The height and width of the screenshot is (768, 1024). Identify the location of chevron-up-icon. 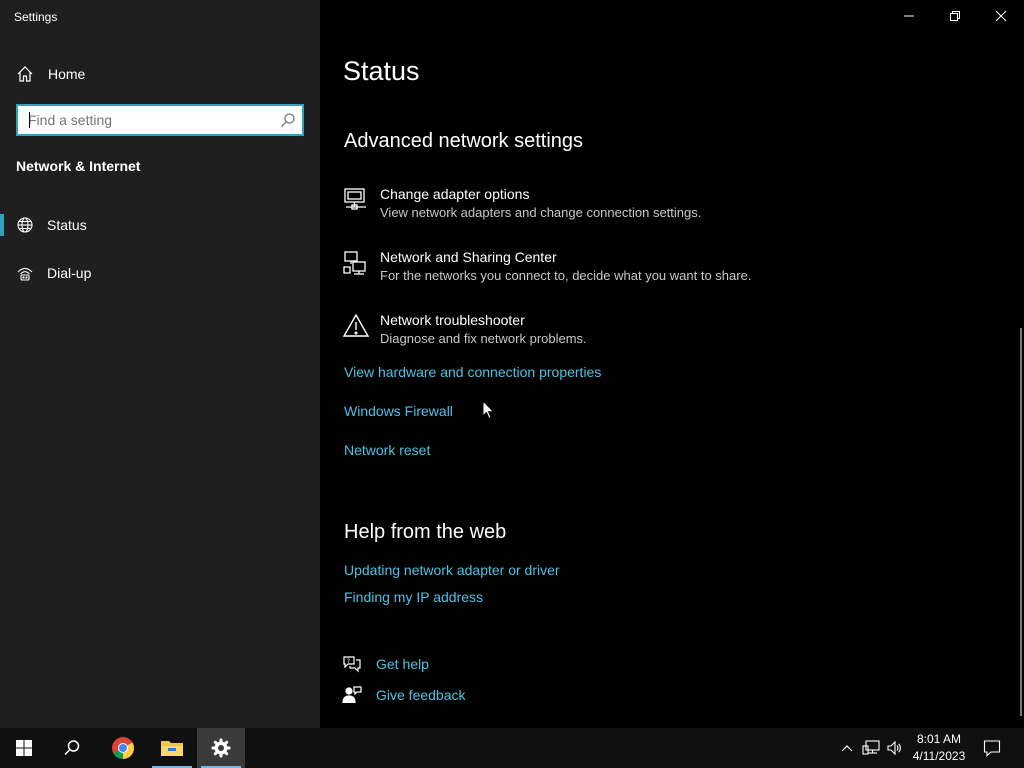
(847, 748).